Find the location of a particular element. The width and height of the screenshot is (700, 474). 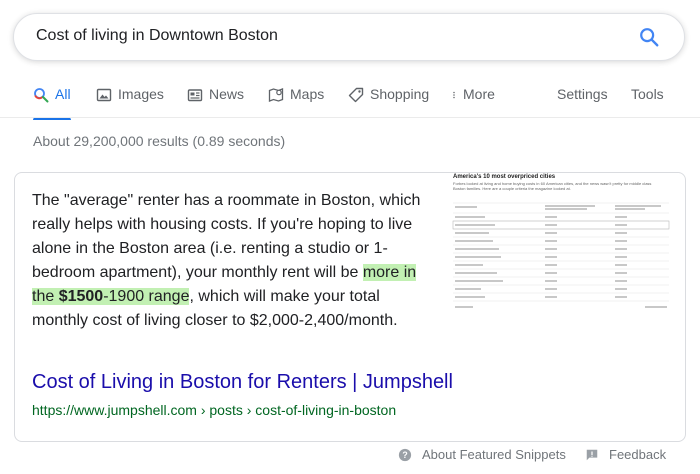

tab-more: More is located at coordinates (473, 101).